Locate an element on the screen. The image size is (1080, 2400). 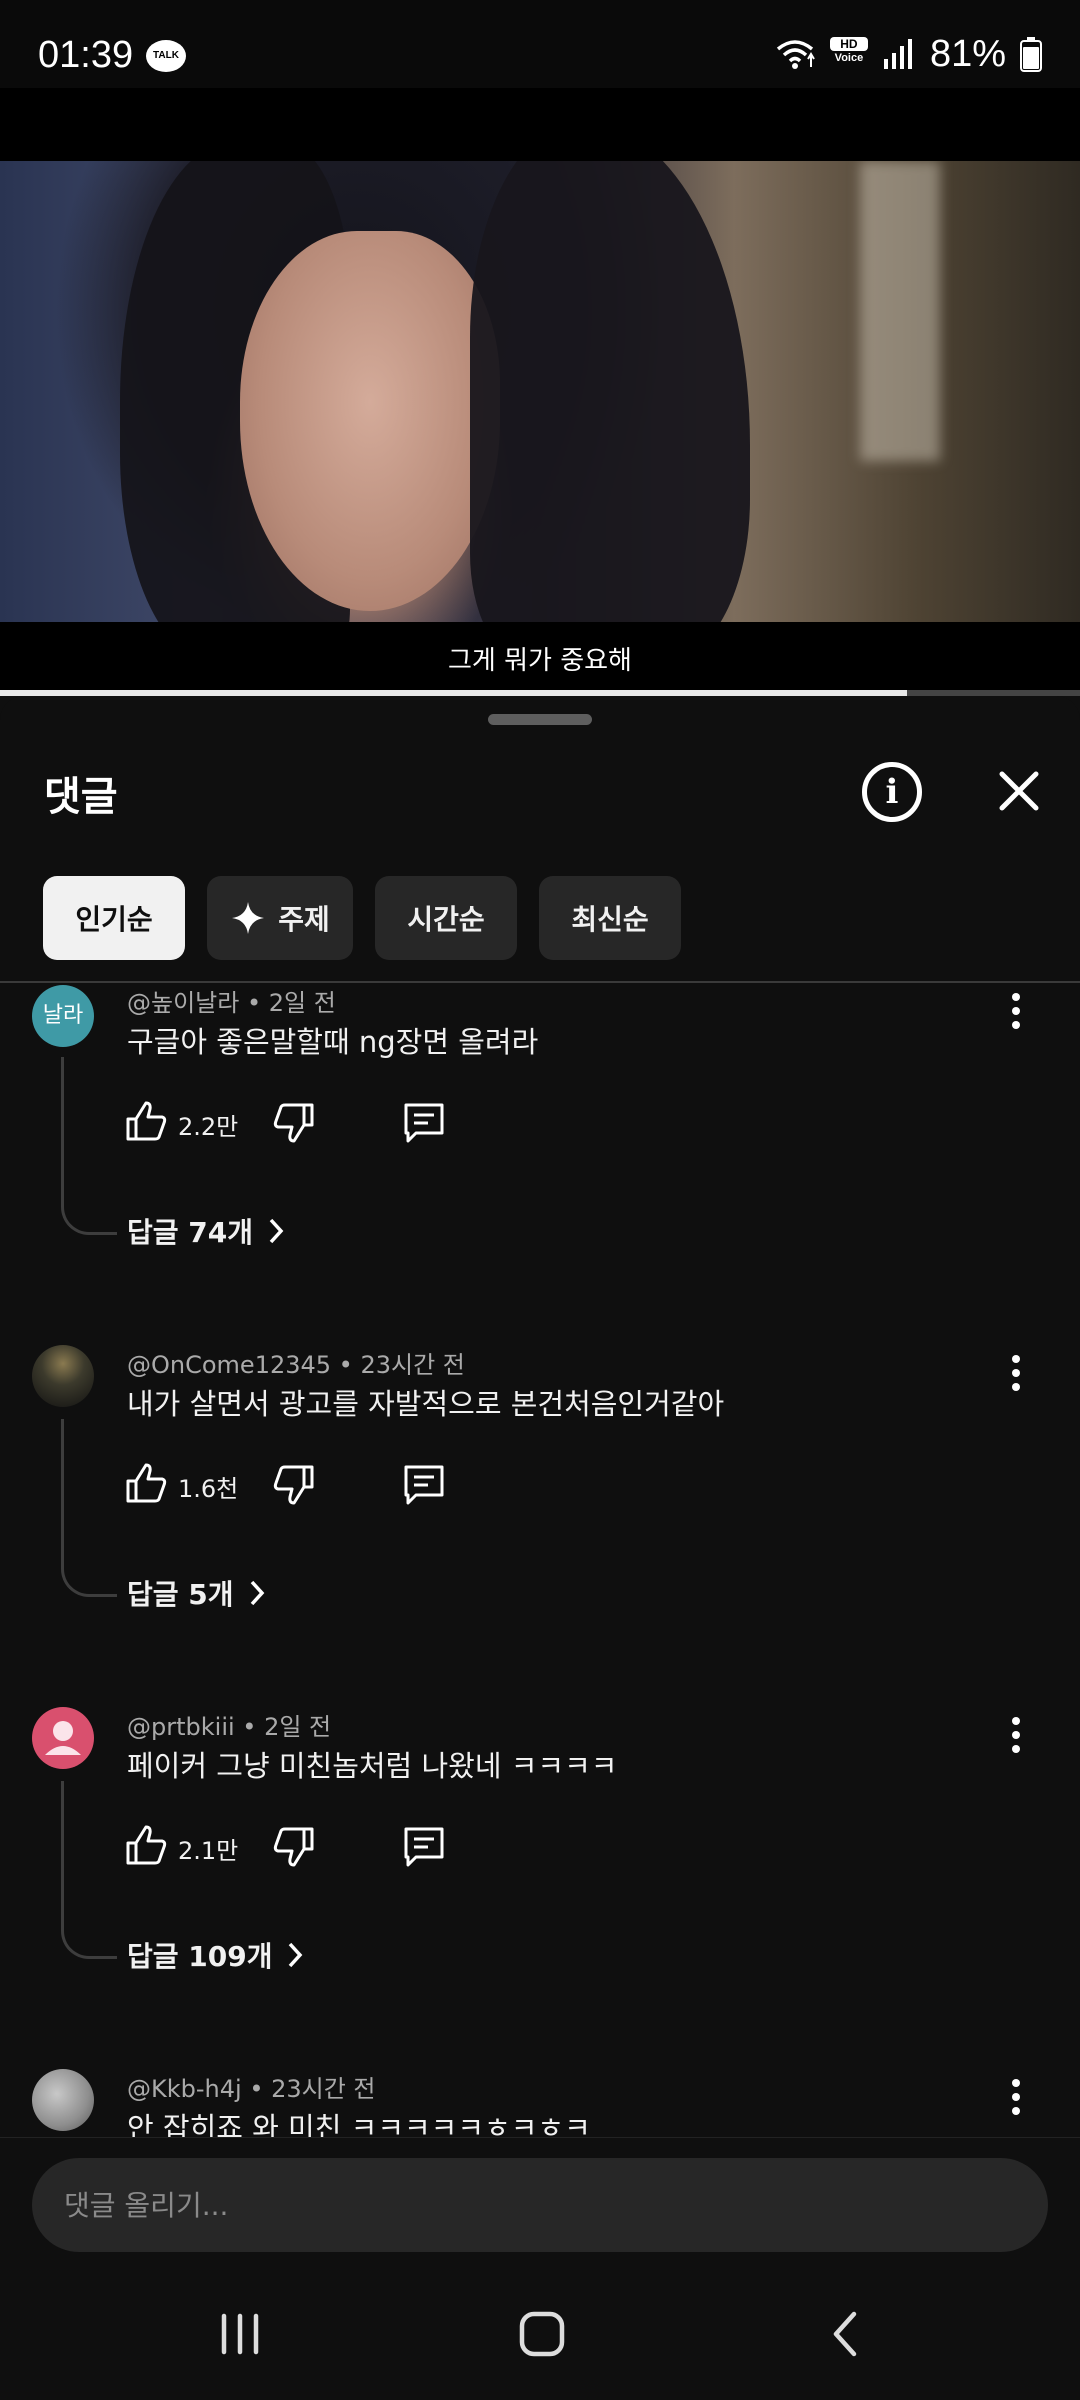
video-subtitle: 그게 뭐가 중요해 is located at coordinates (540, 661).